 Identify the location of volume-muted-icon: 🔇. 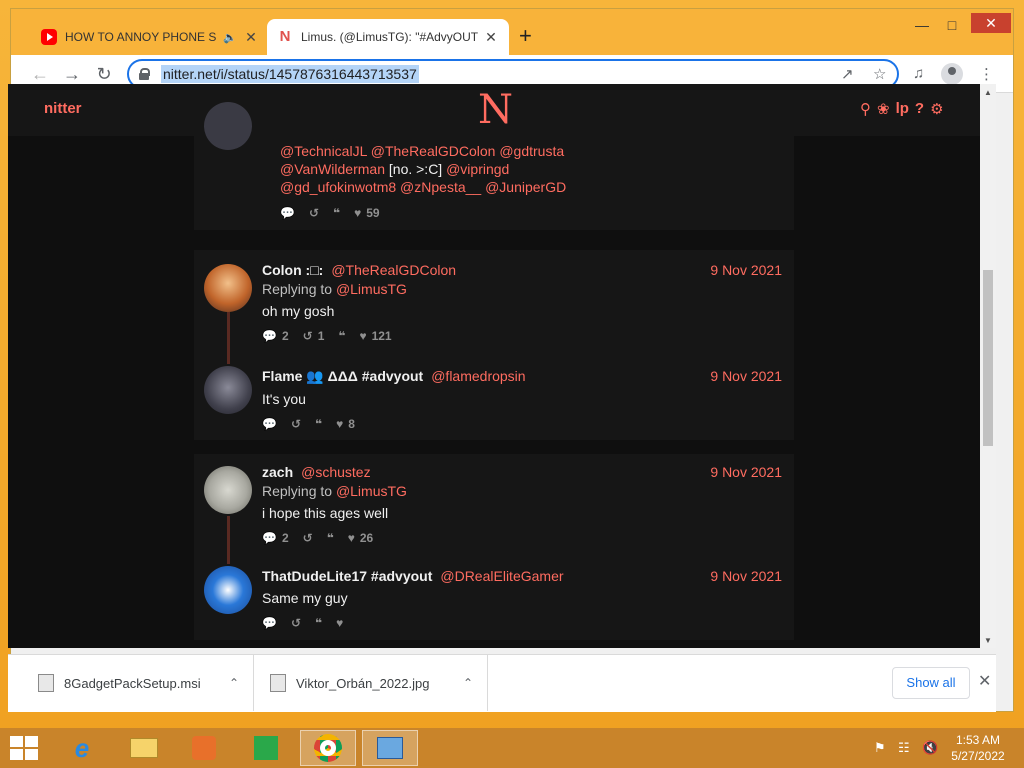
(930, 748).